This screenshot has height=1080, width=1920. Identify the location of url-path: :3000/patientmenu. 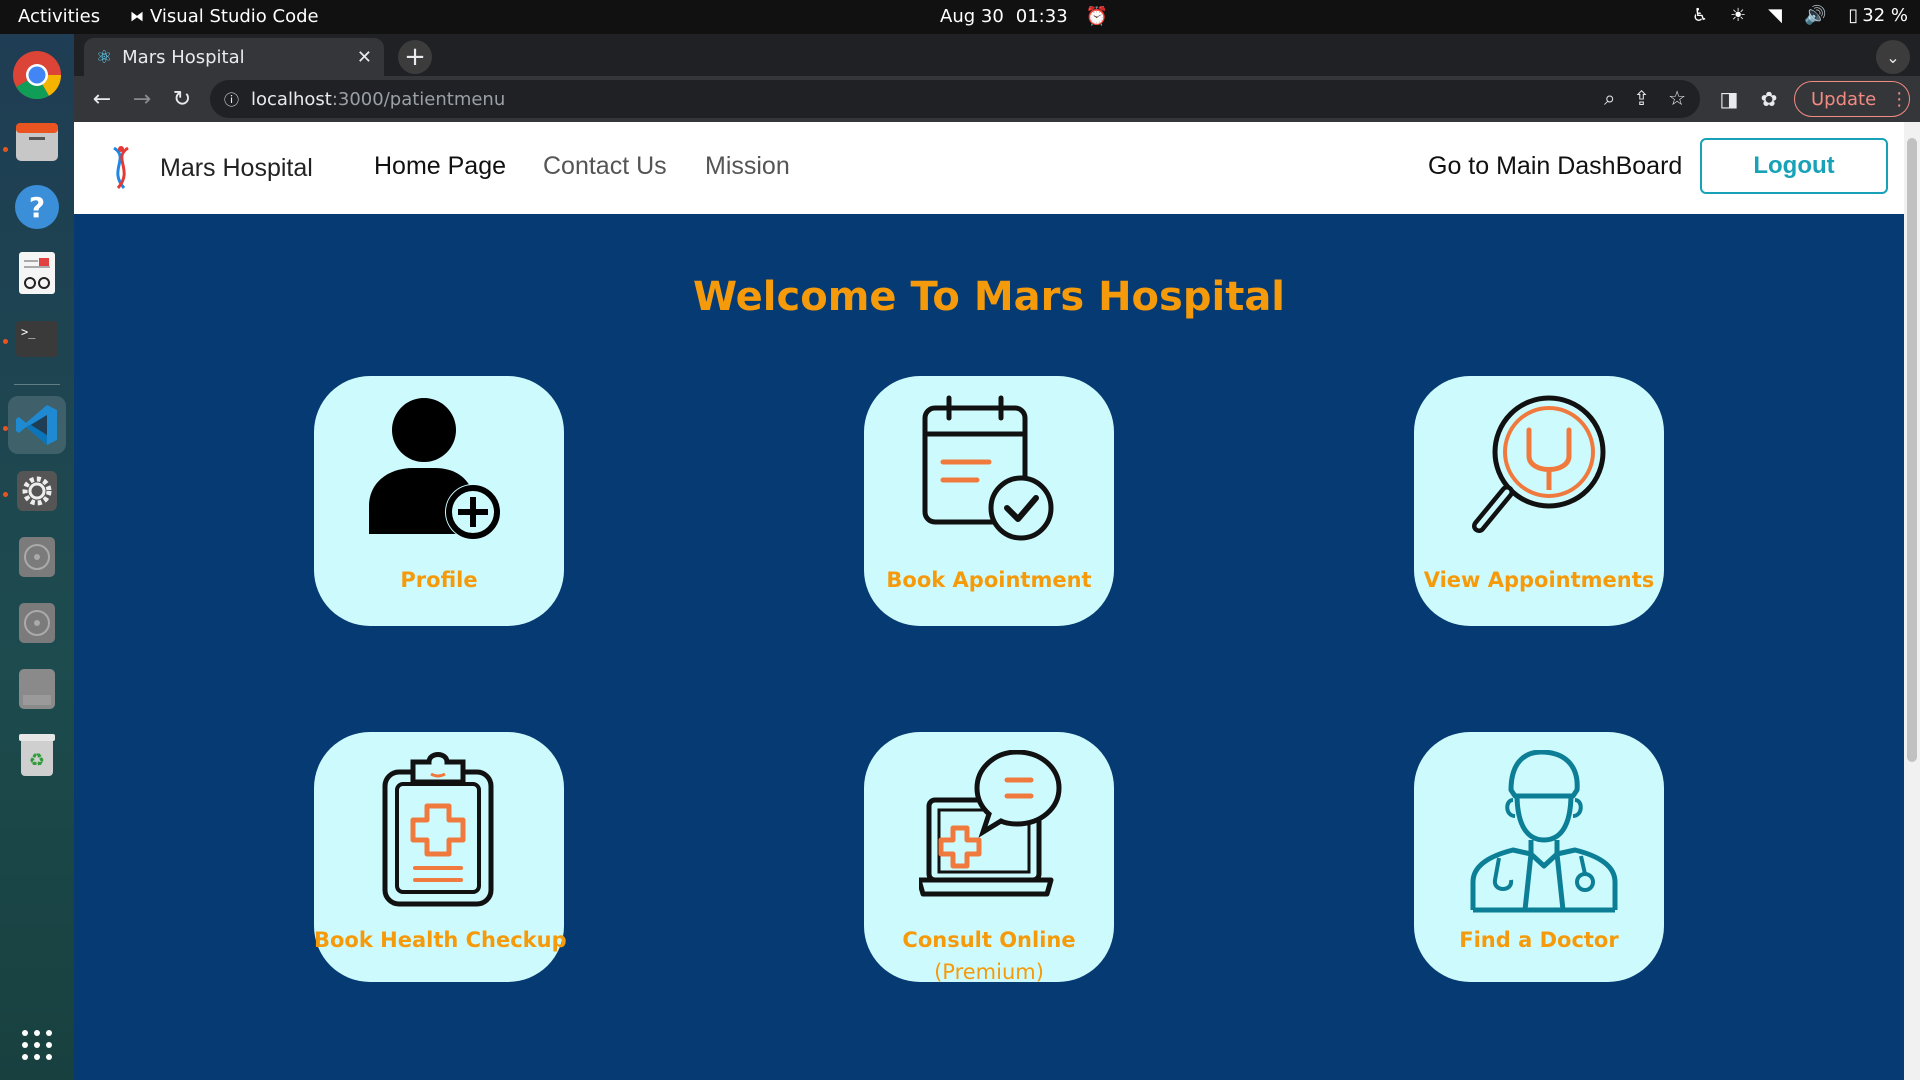
(418, 99).